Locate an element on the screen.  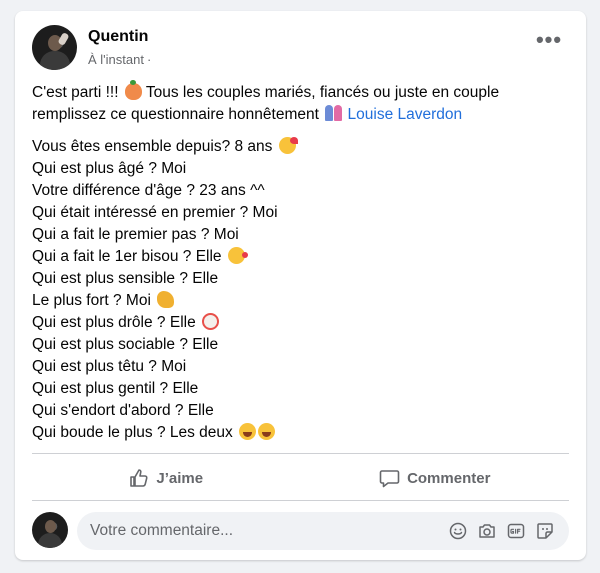
qa-line: Qui est plus drôle ? Elle is located at coordinates (299, 323).